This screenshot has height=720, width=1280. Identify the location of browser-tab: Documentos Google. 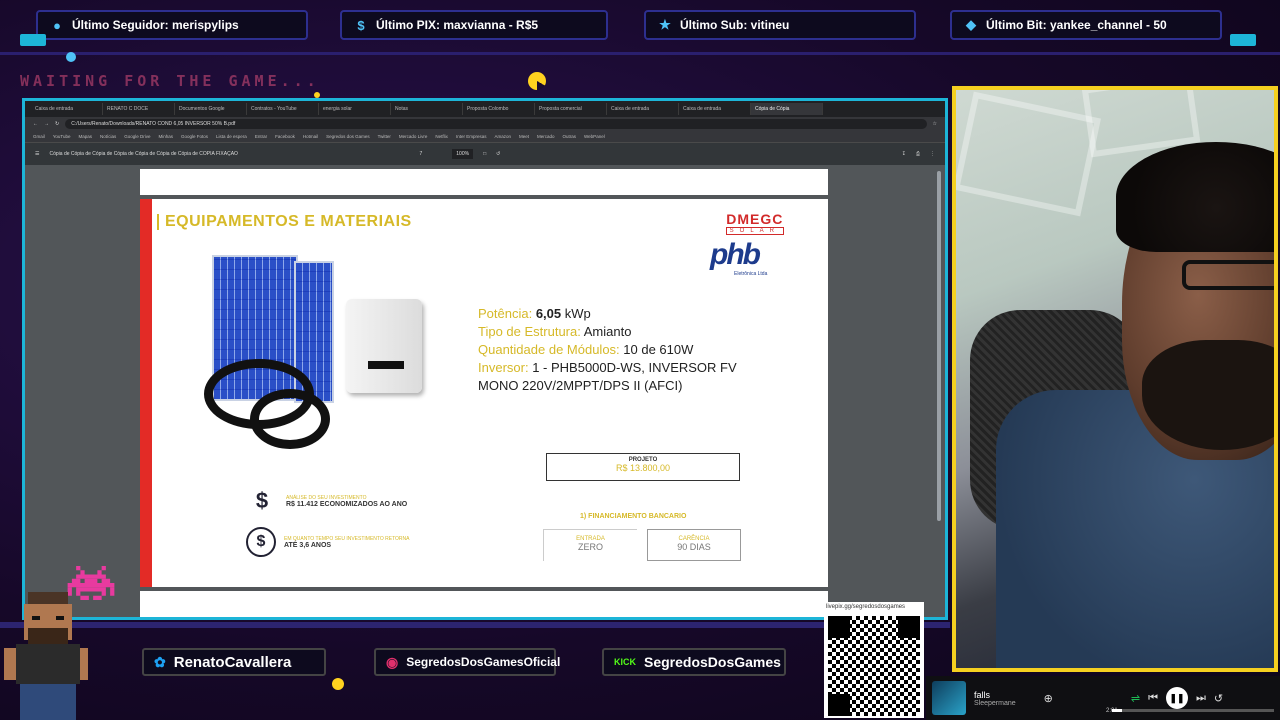
(211, 109).